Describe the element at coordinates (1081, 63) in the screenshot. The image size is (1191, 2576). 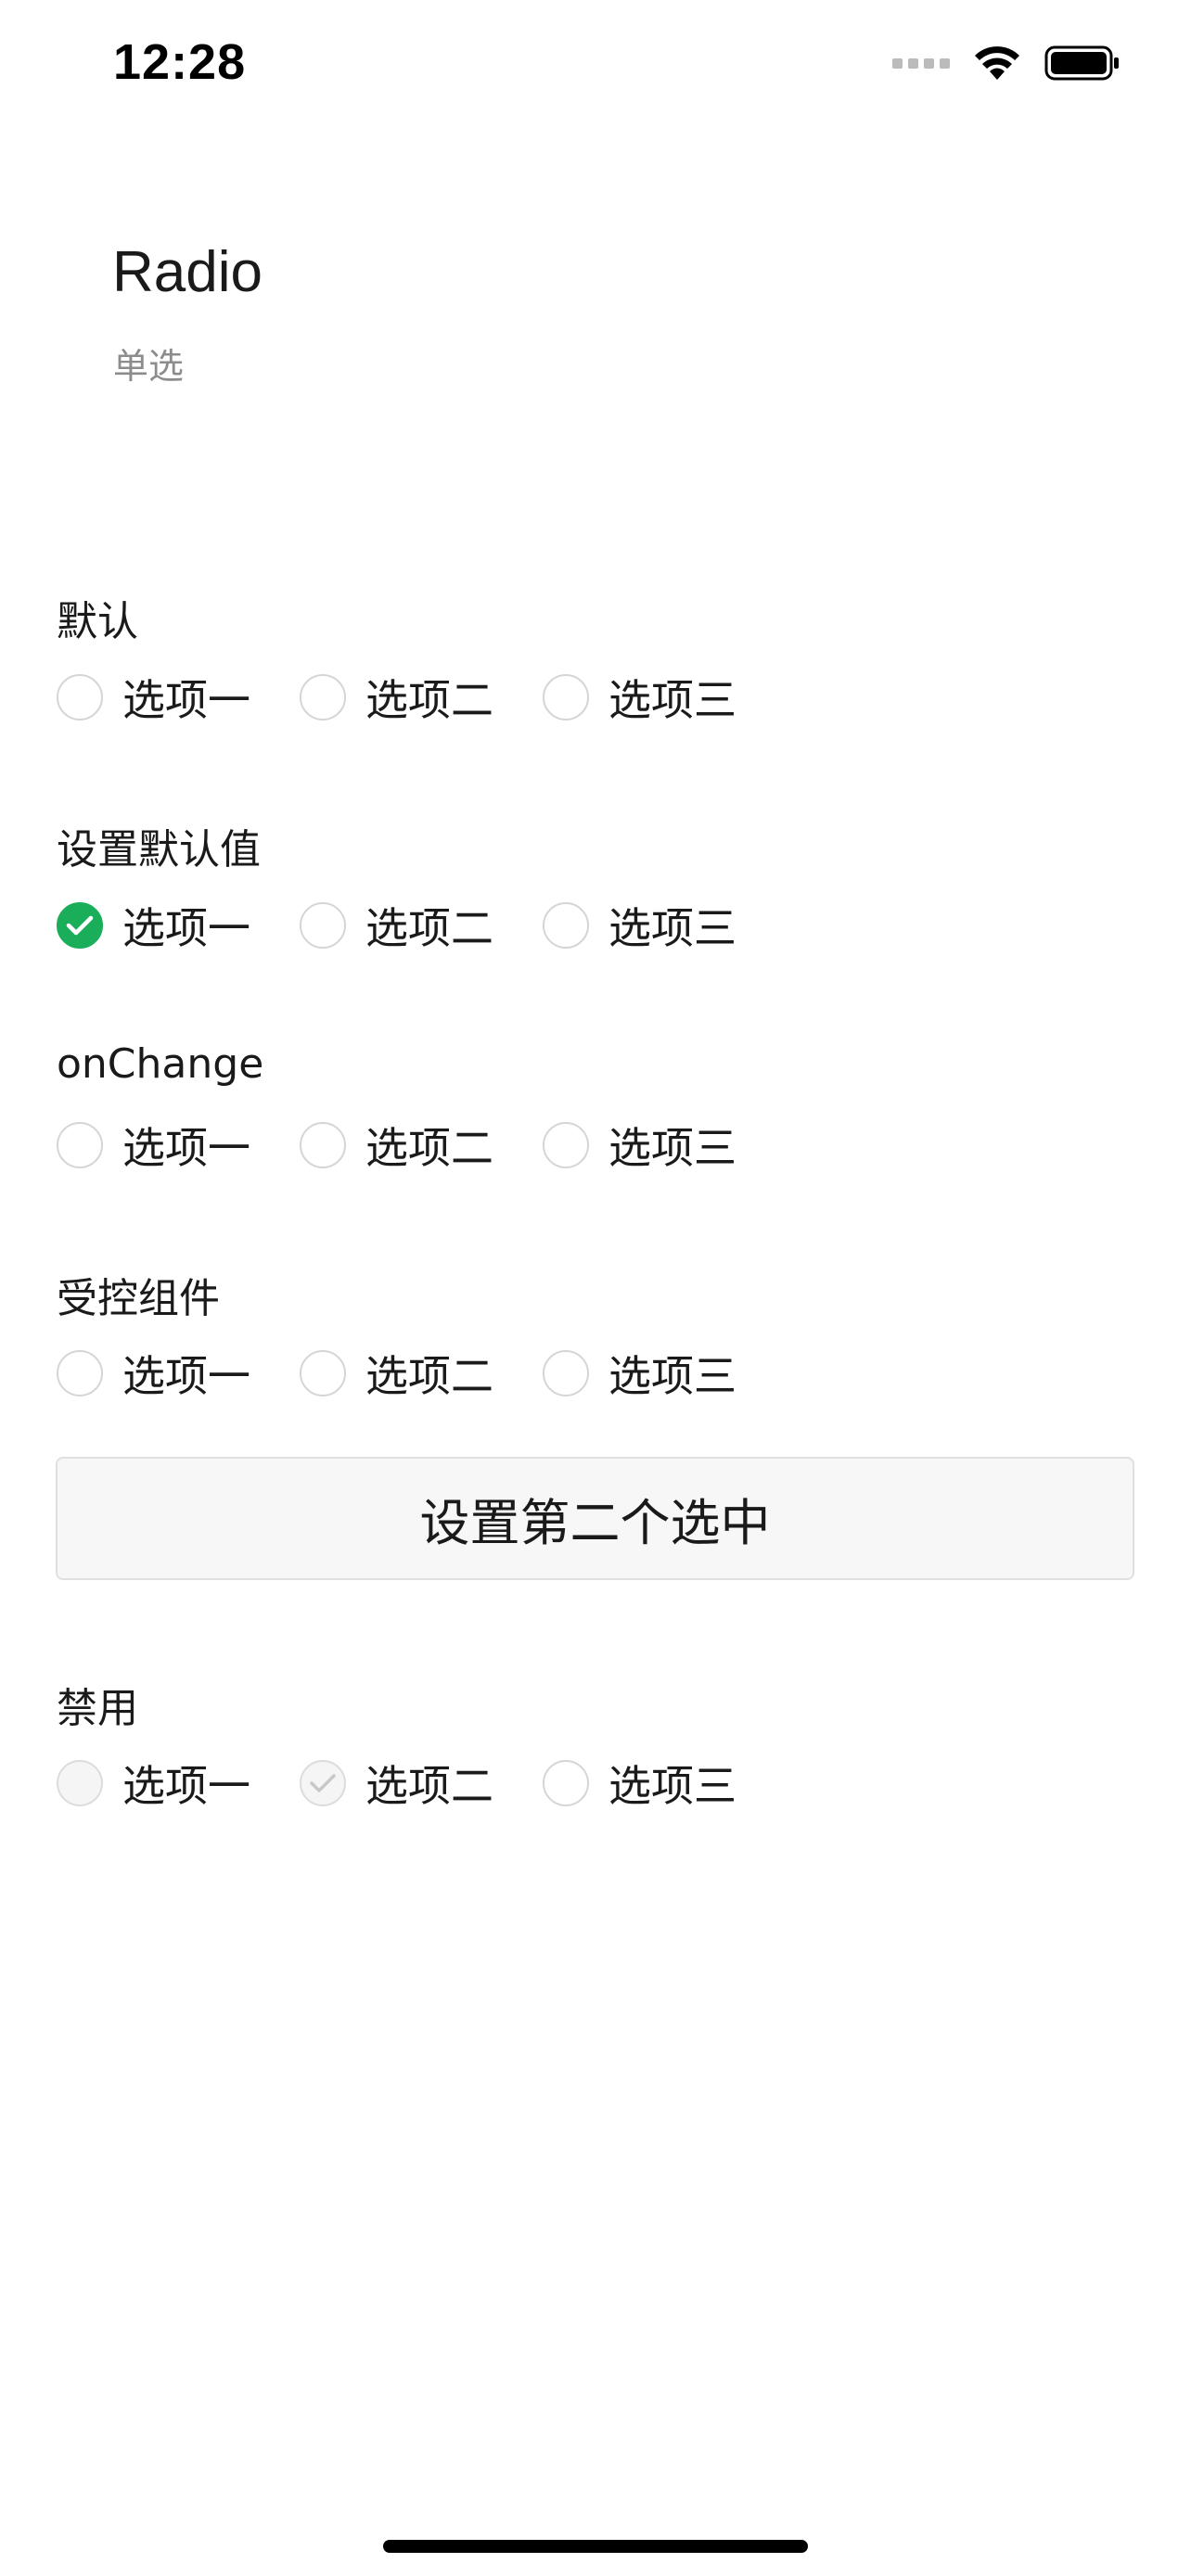
I see `battery-icon` at that location.